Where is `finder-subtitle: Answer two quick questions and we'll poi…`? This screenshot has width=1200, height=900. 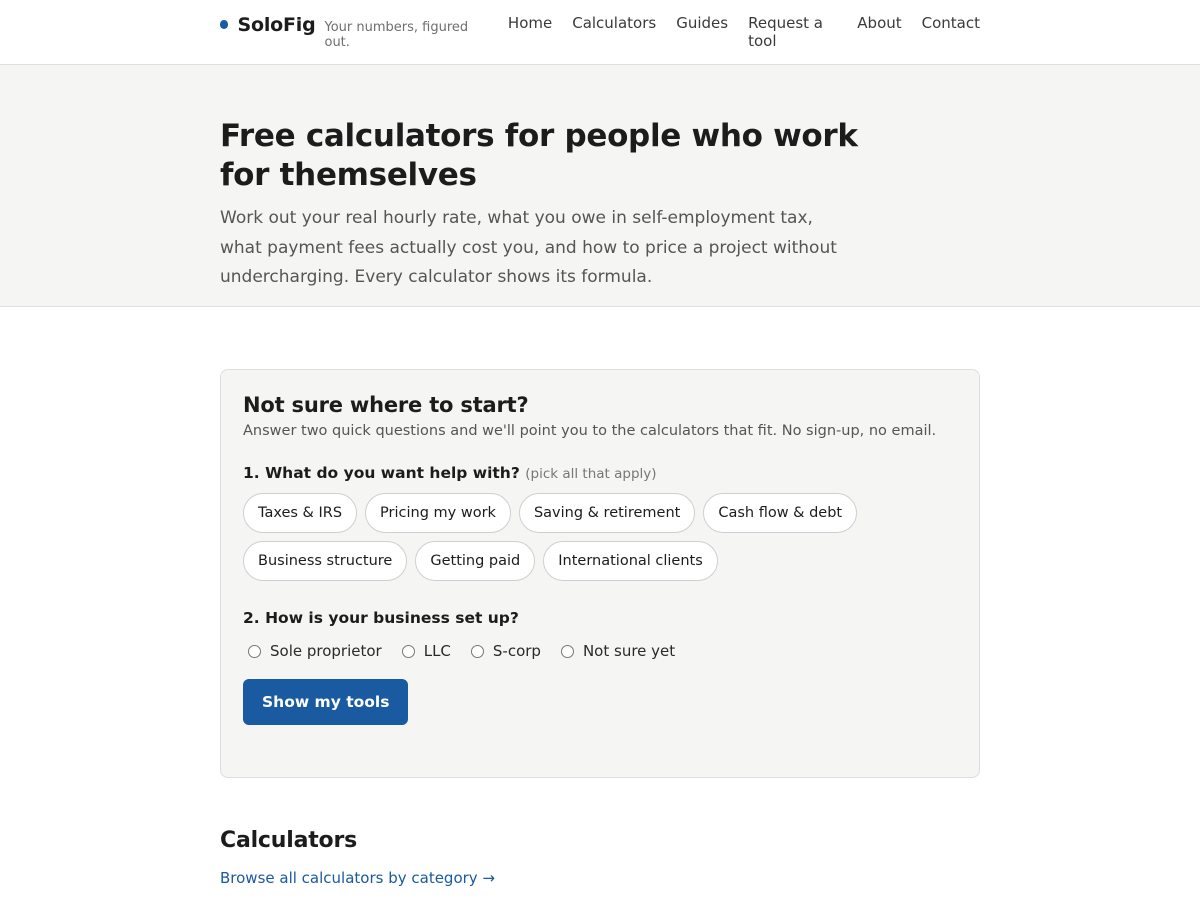
finder-subtitle: Answer two quick questions and we'll poi… is located at coordinates (590, 431).